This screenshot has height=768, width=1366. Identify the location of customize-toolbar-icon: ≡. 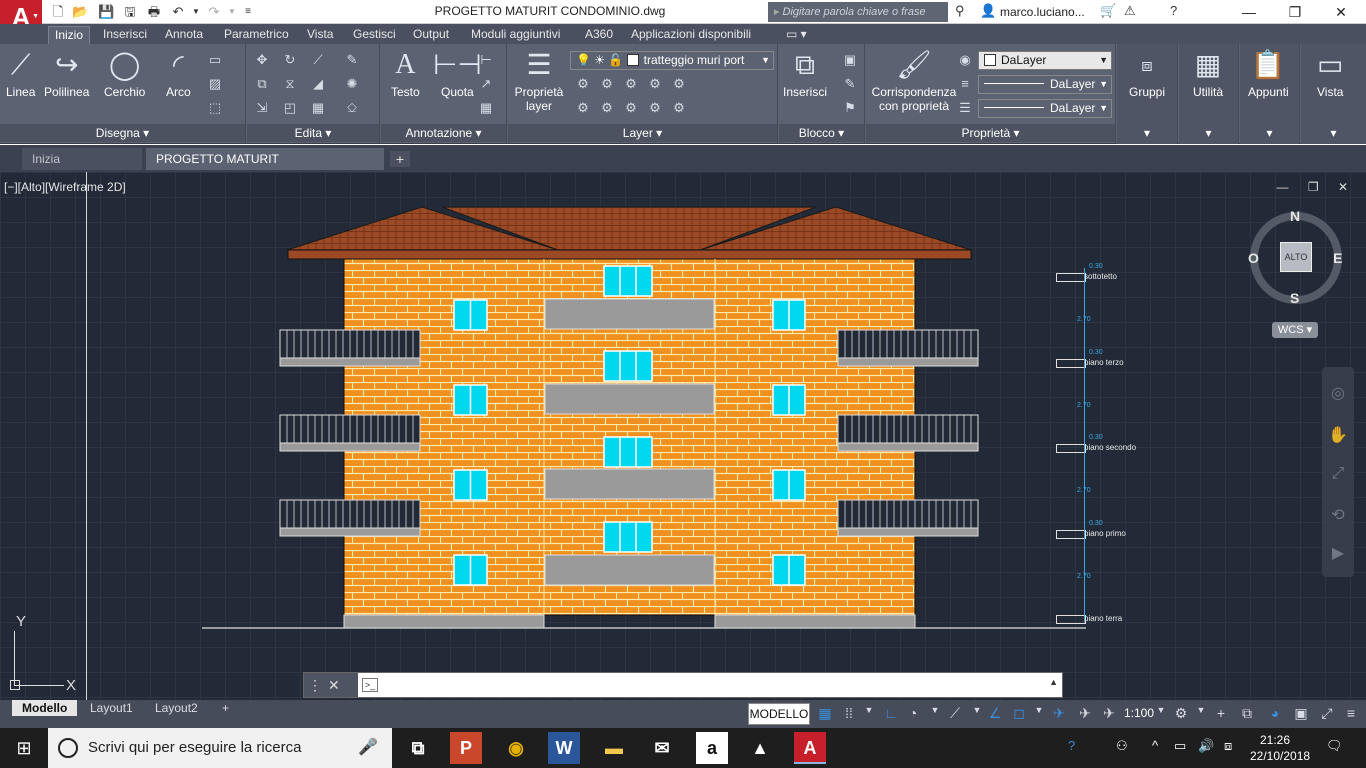
(248, 12).